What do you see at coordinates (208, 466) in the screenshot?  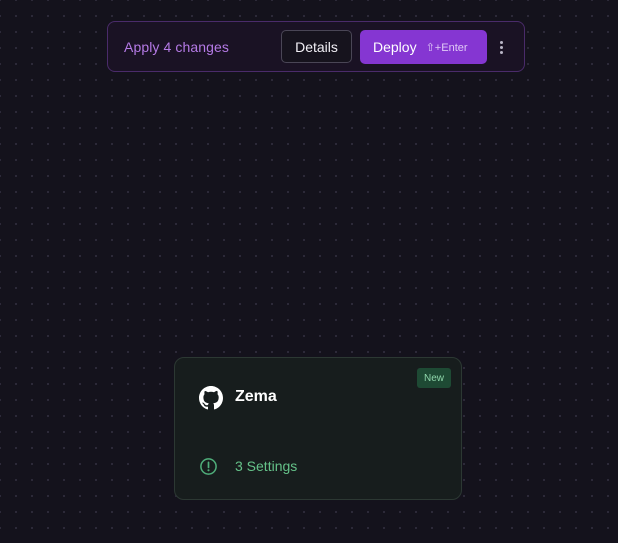 I see `alert-circle-icon` at bounding box center [208, 466].